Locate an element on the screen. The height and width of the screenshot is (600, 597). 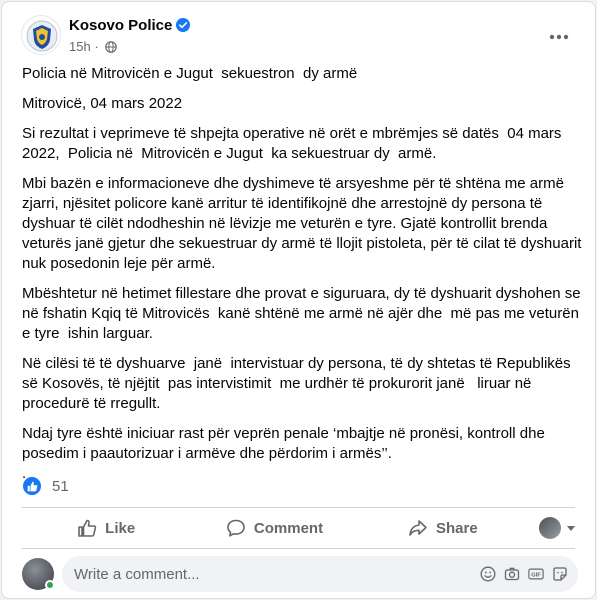
like-reaction-icon is located at coordinates (32, 486).